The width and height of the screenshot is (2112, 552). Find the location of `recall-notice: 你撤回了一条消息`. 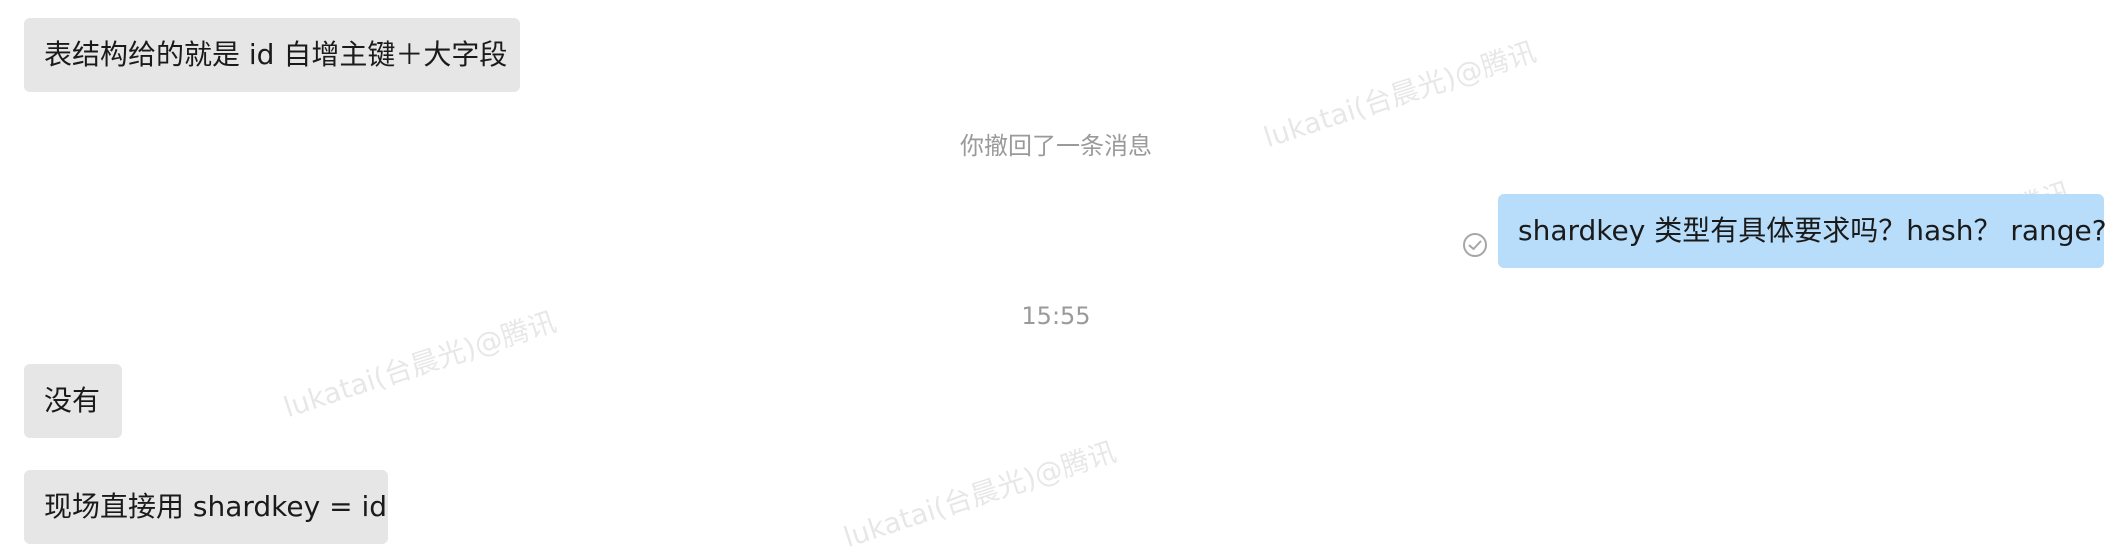

recall-notice: 你撤回了一条消息 is located at coordinates (1056, 146).